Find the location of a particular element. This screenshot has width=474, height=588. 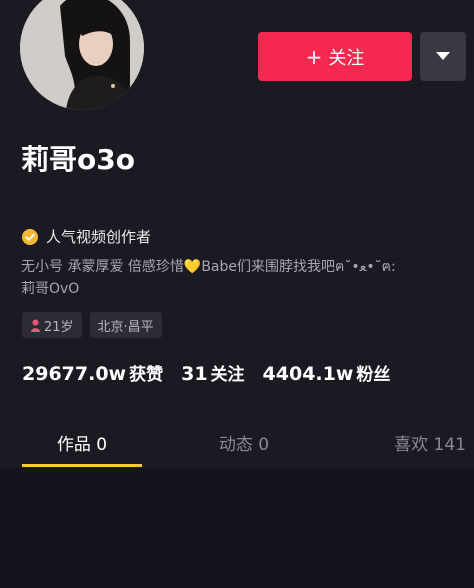

tab-works: 作品 0 is located at coordinates (82, 442).